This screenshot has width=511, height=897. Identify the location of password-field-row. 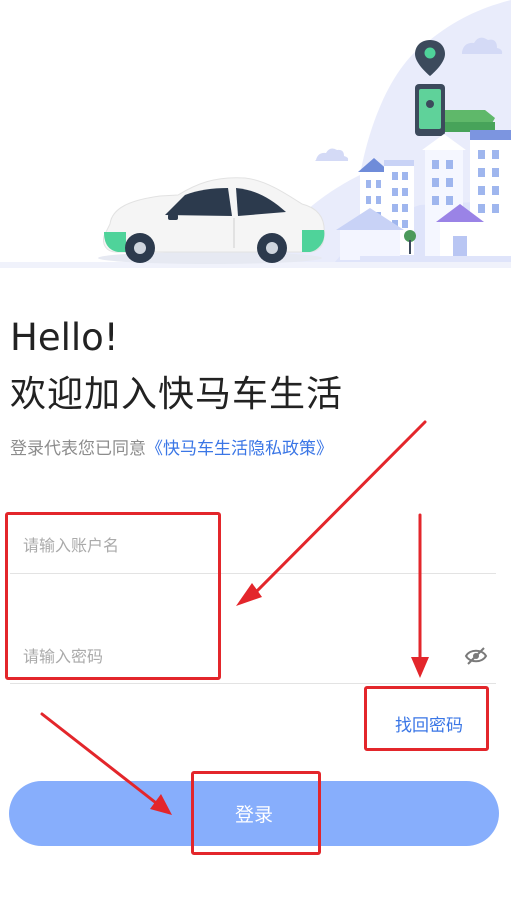
(253, 661).